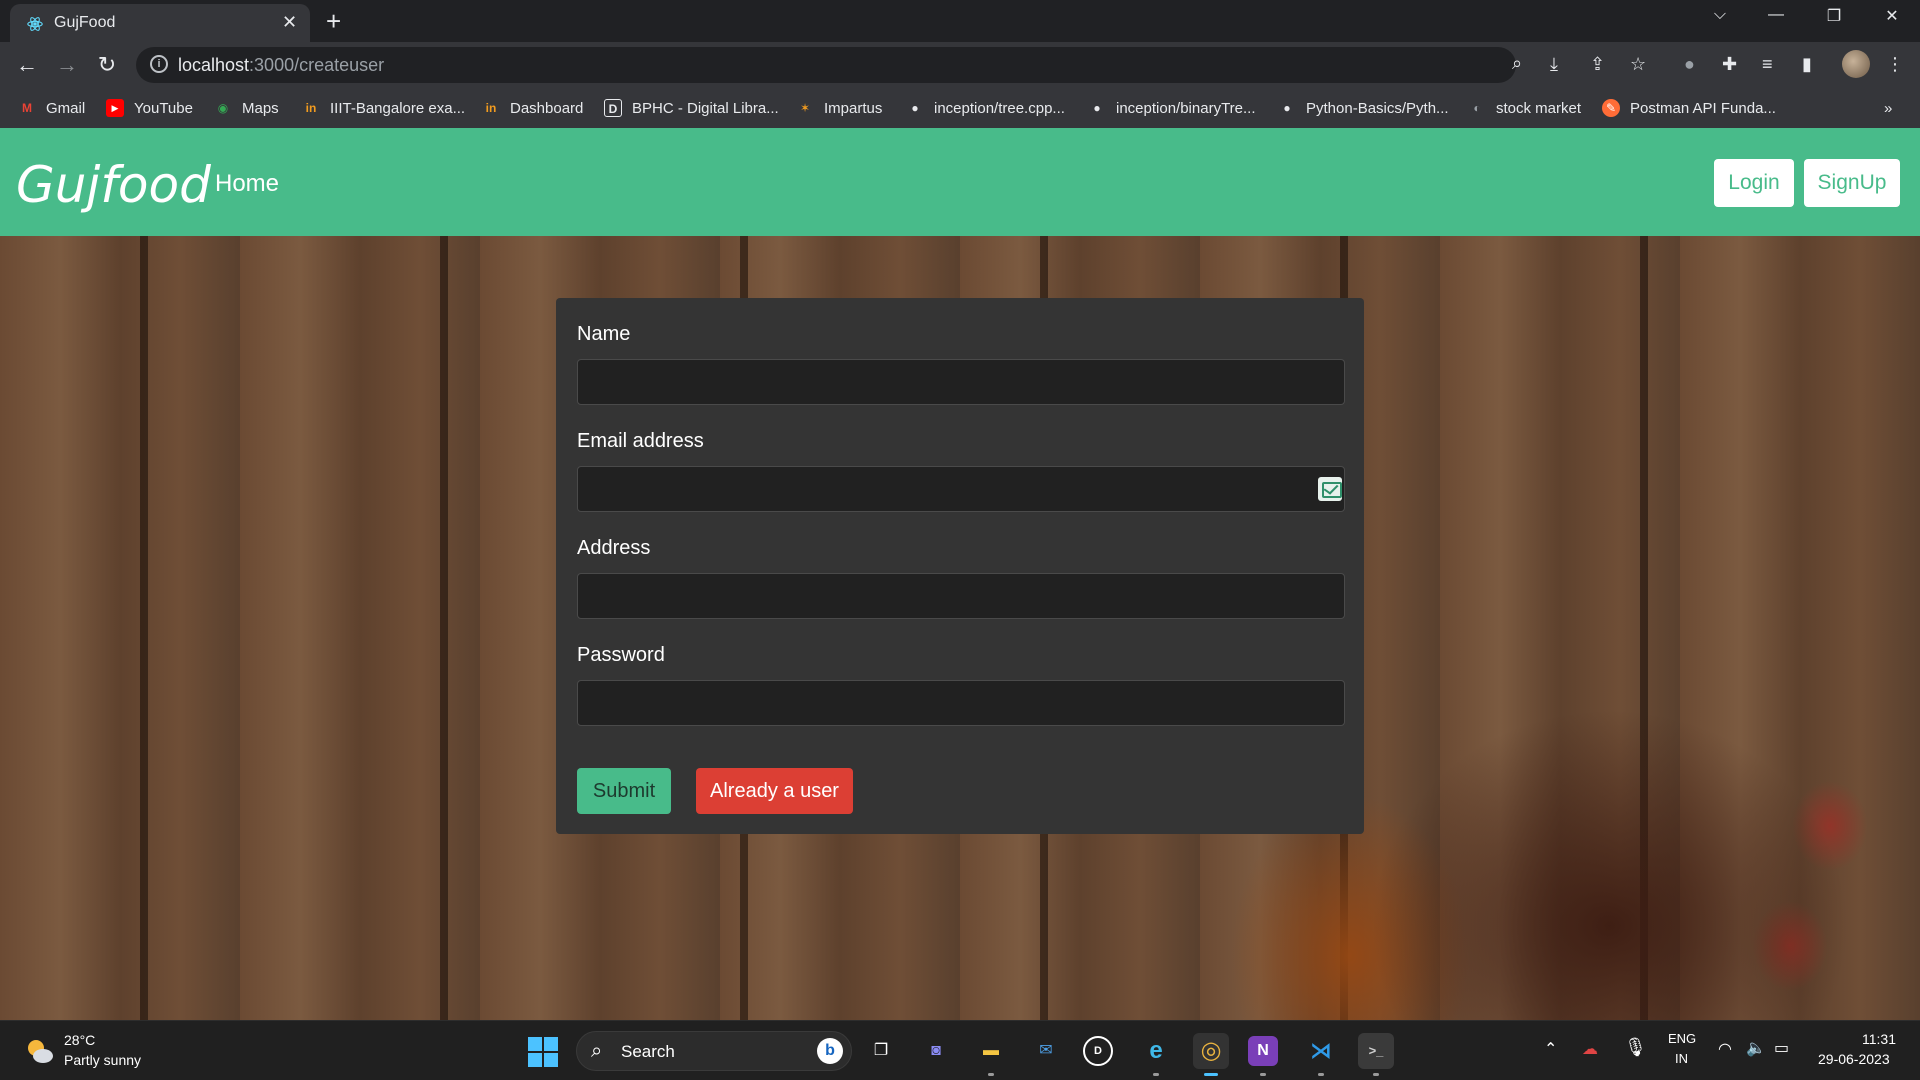  What do you see at coordinates (160, 23) in the screenshot?
I see `browser-tab: GujFood ✕` at bounding box center [160, 23].